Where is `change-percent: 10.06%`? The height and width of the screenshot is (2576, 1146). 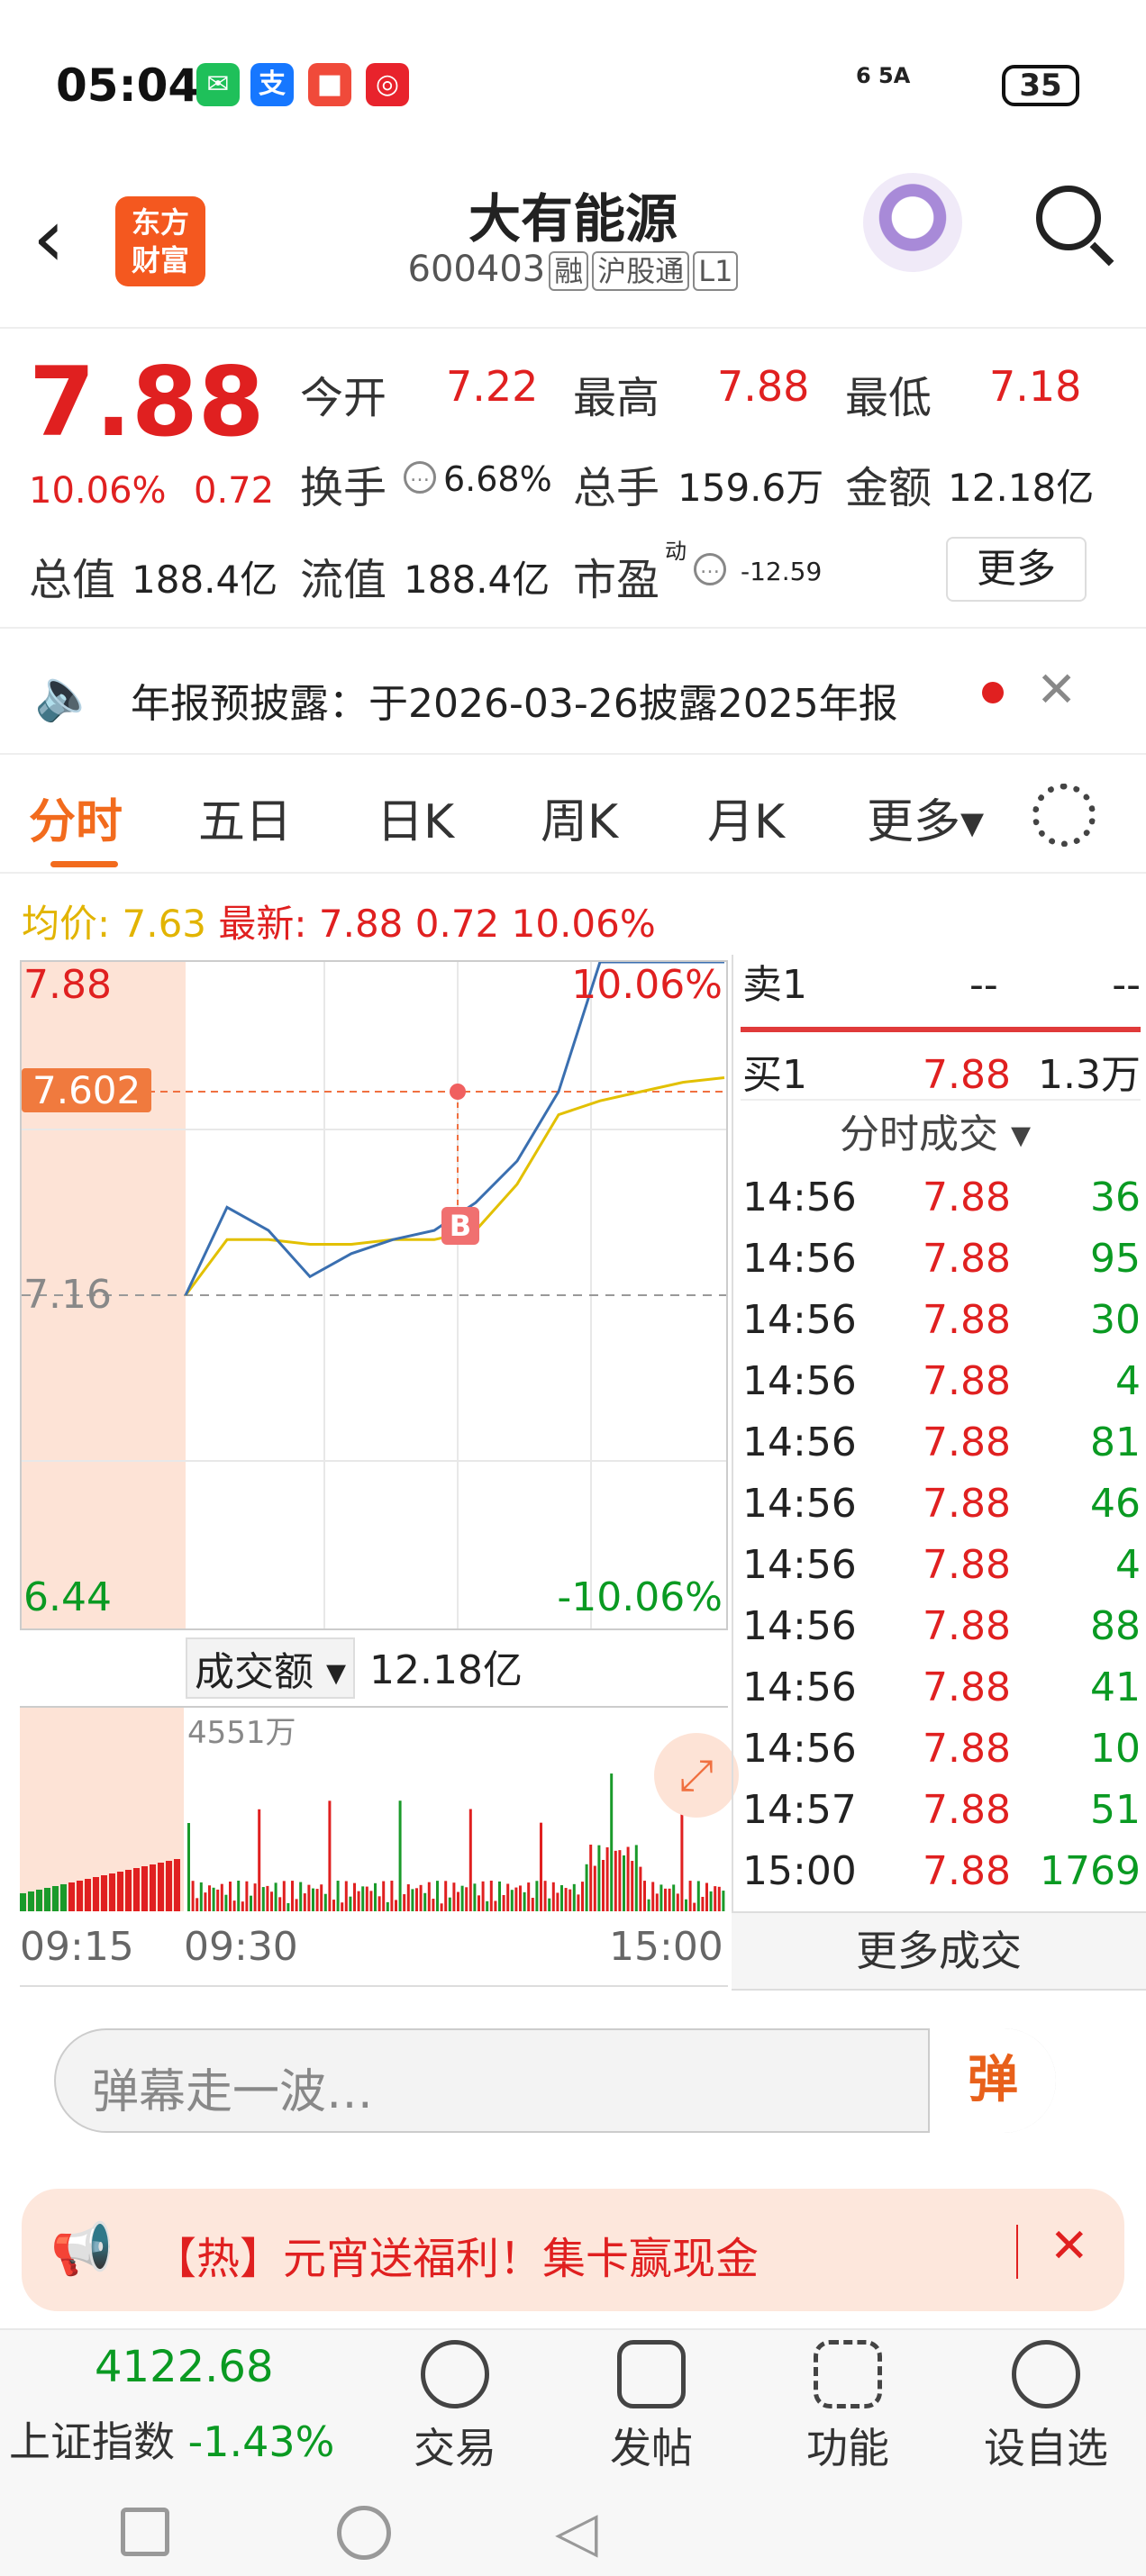 change-percent: 10.06% is located at coordinates (98, 491).